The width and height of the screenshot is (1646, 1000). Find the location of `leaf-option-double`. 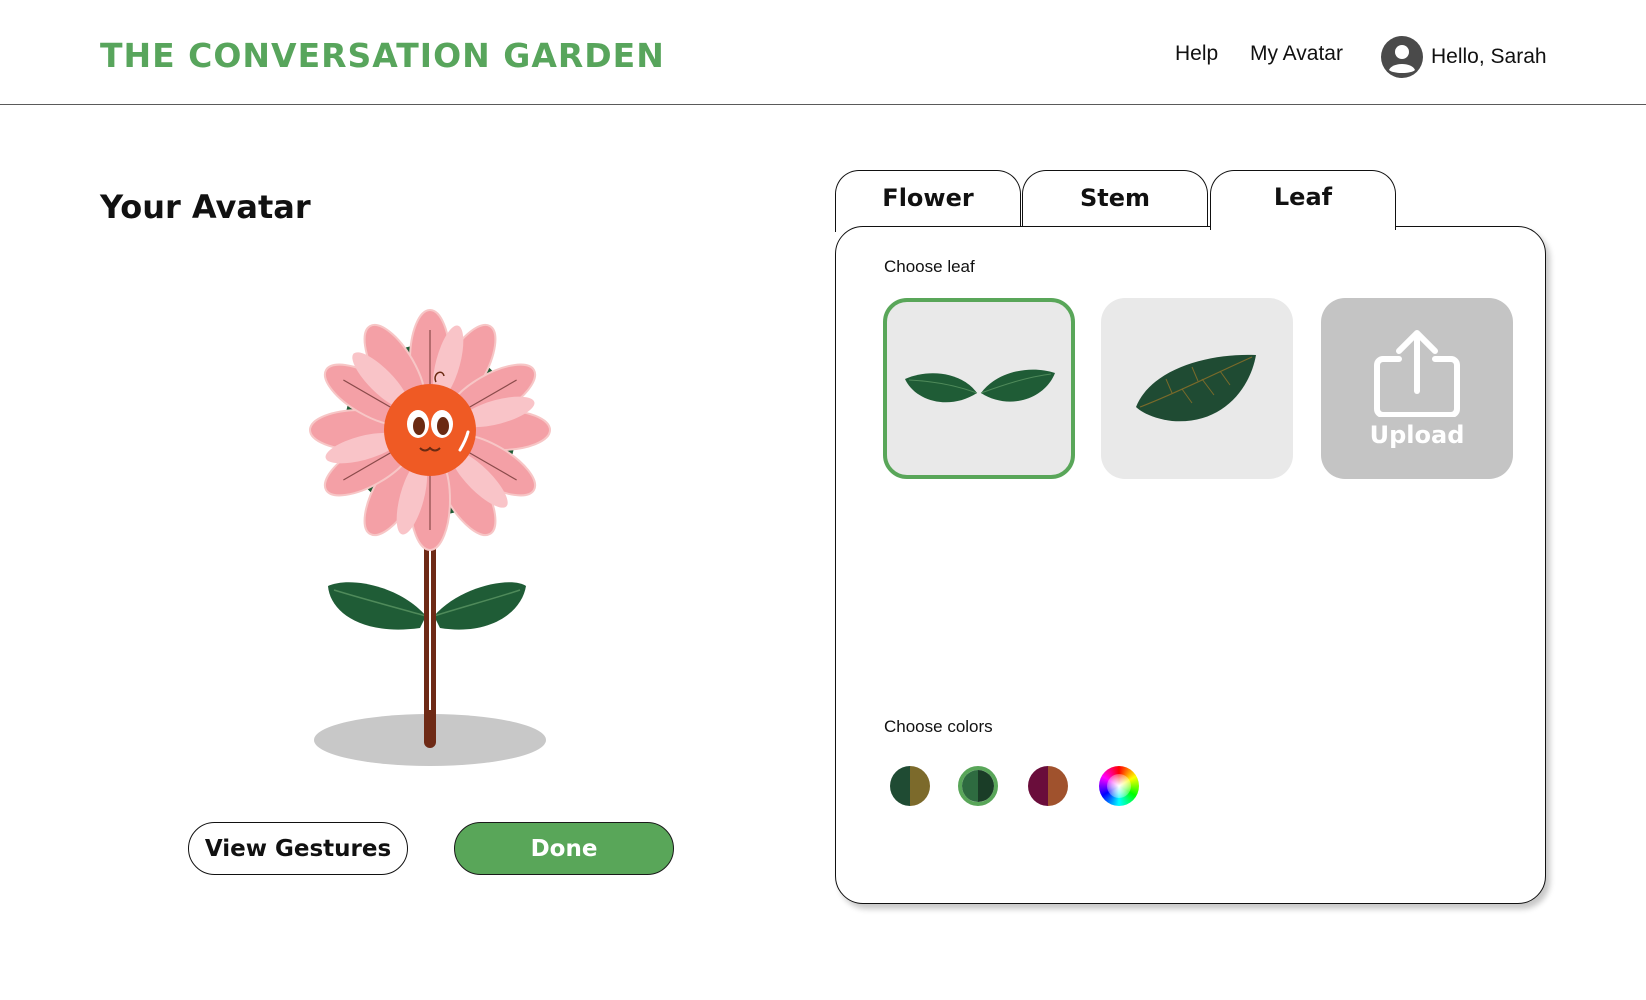

leaf-option-double is located at coordinates (979, 388).